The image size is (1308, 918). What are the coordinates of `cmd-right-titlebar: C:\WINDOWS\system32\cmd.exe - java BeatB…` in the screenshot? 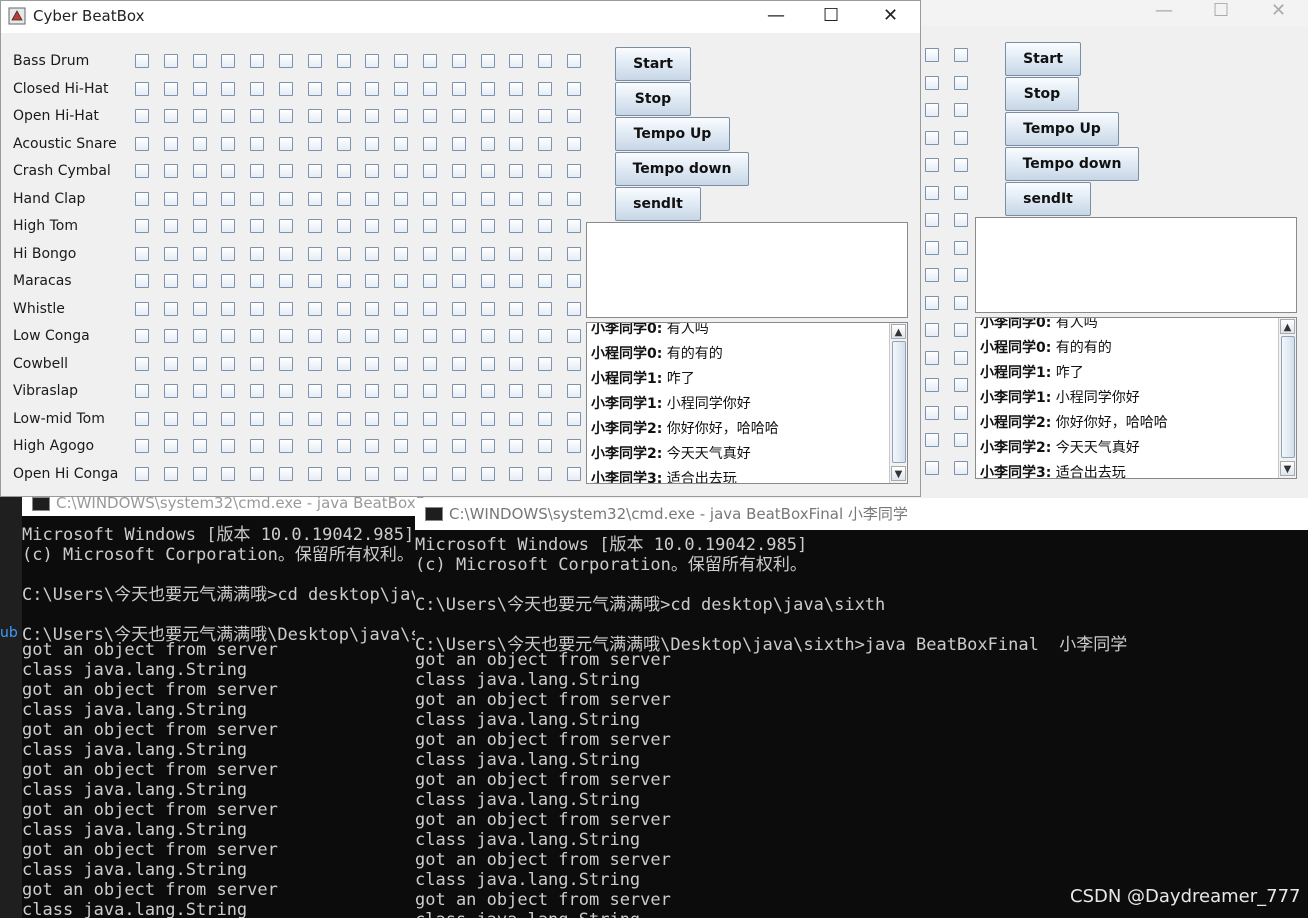 It's located at (861, 514).